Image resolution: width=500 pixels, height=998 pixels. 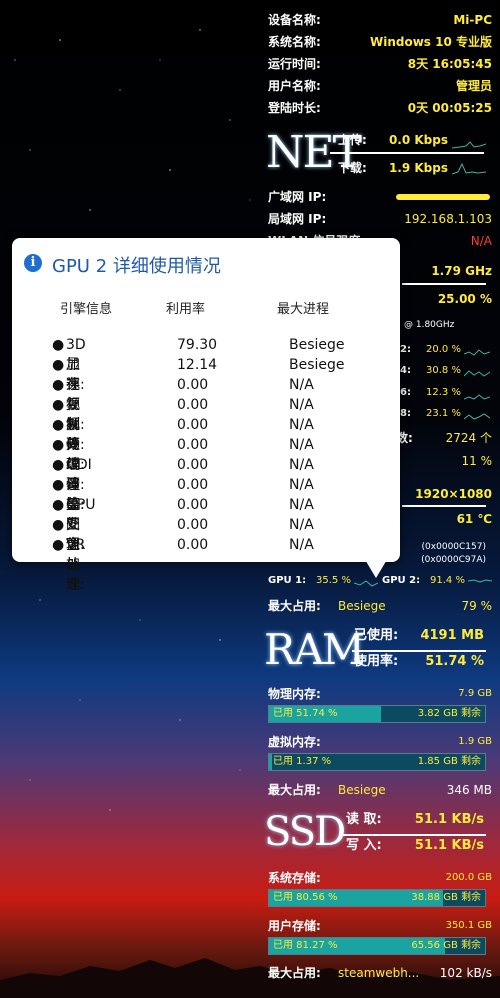 What do you see at coordinates (419, 662) in the screenshot?
I see `ram-rate-row: 使用率: 51.74 %` at bounding box center [419, 662].